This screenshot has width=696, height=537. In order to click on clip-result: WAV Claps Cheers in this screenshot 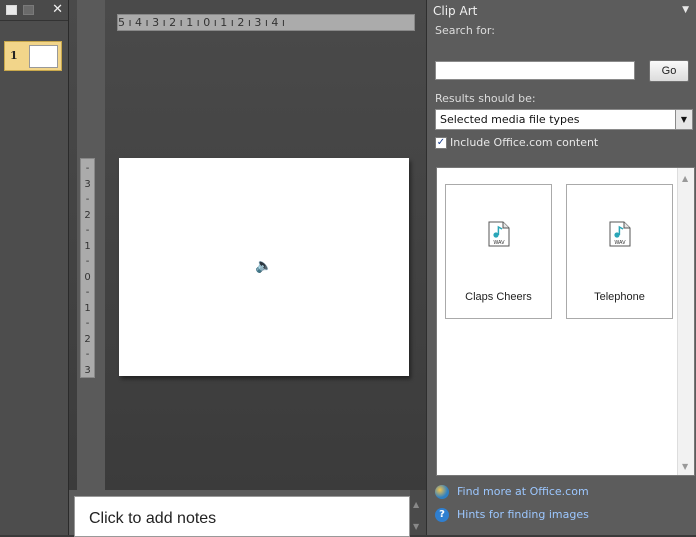, I will do `click(498, 251)`.